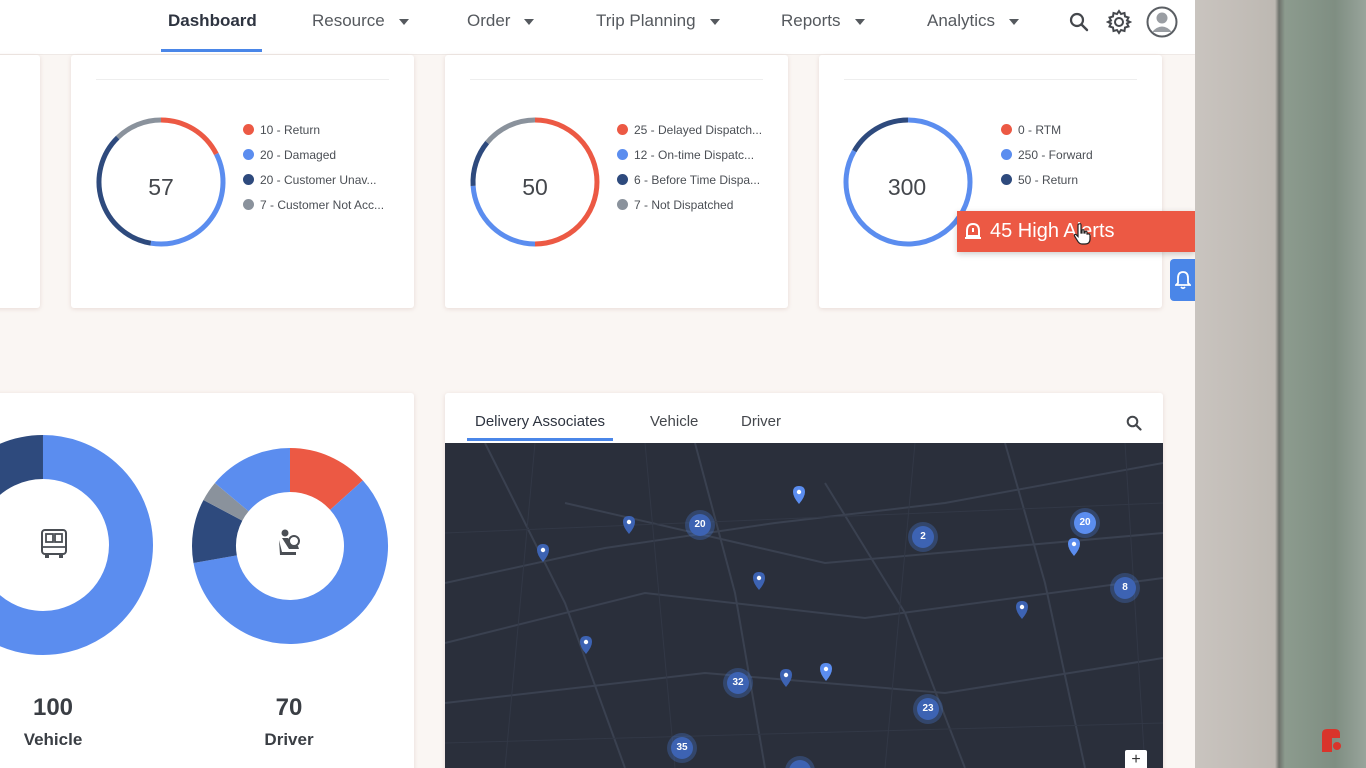  What do you see at coordinates (1331, 740) in the screenshot?
I see `brand-logo-icon` at bounding box center [1331, 740].